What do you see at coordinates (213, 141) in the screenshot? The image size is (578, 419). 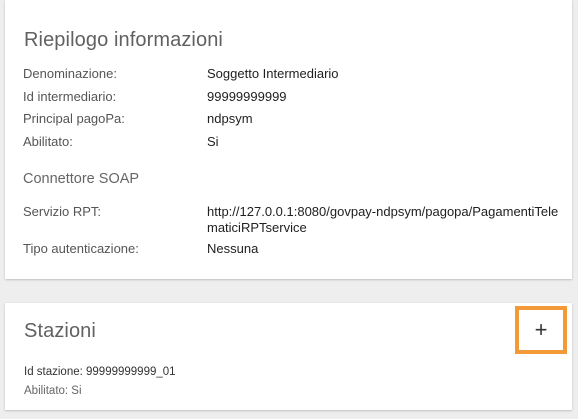 I see `abilitato-value: Si` at bounding box center [213, 141].